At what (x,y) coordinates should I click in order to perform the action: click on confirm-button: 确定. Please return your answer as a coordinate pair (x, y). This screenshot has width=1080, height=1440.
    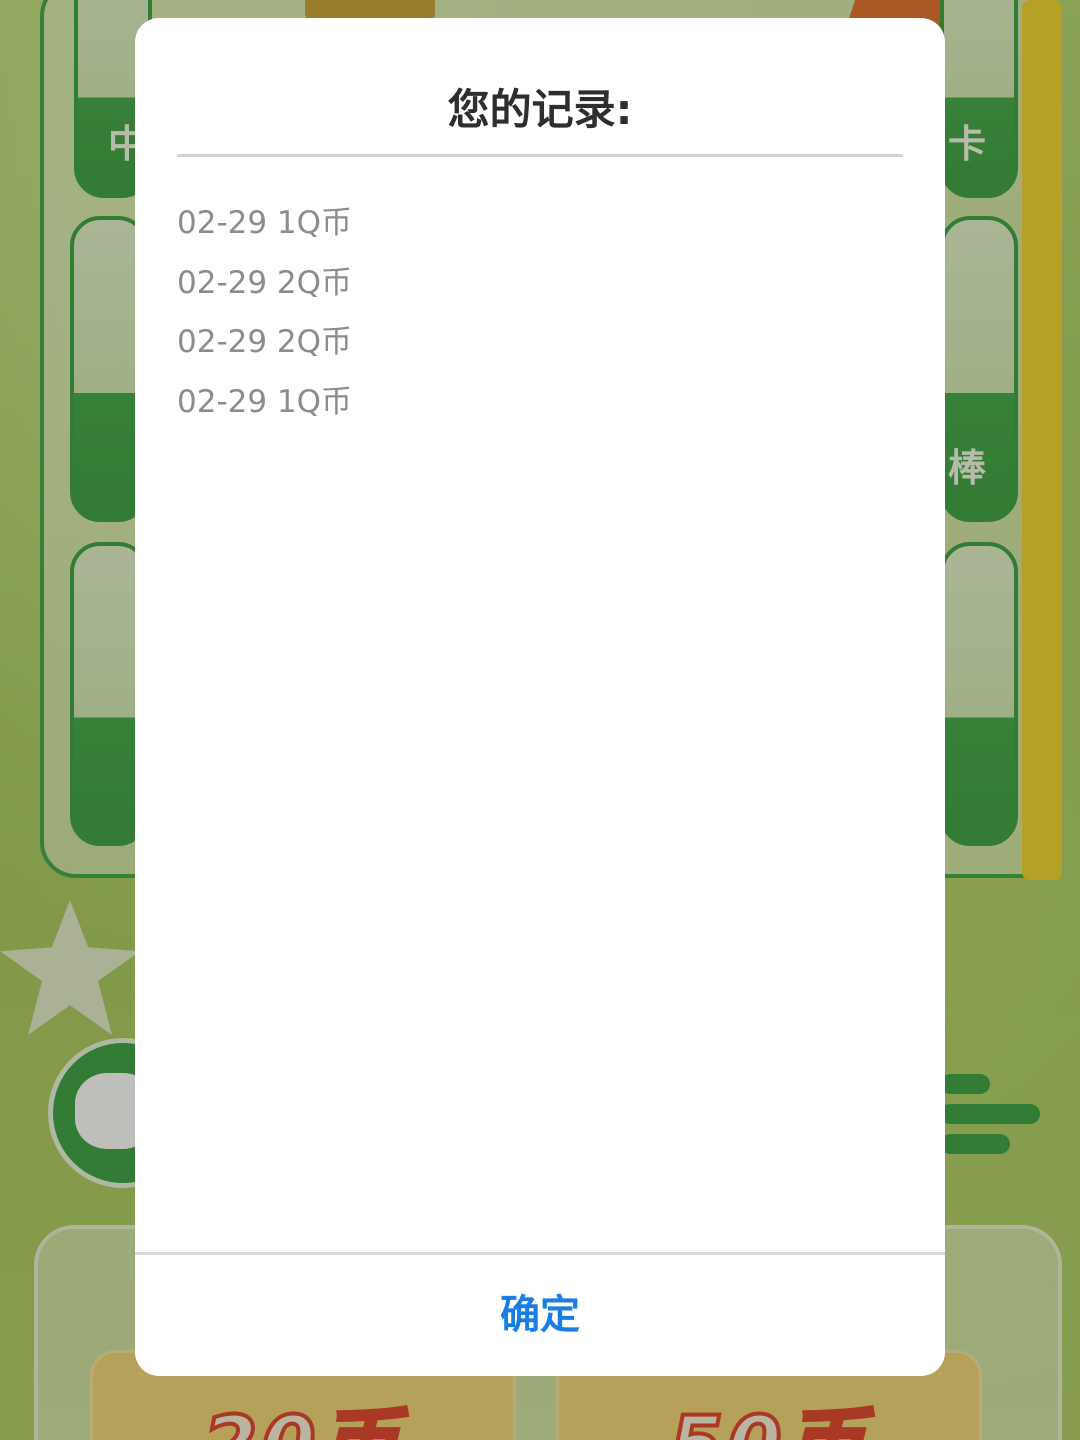
    Looking at the image, I should click on (540, 1315).